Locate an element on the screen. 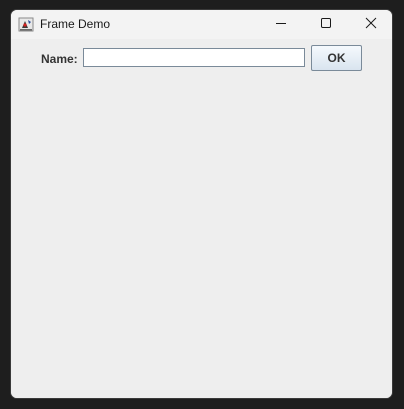  minimize-button is located at coordinates (281, 24).